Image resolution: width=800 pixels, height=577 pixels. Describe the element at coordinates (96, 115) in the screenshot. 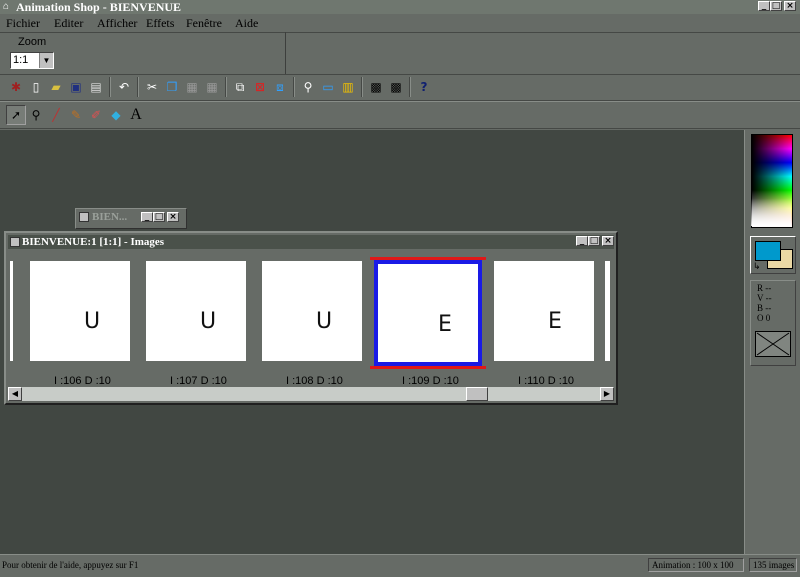

I see `eraser-icon: ✐` at that location.